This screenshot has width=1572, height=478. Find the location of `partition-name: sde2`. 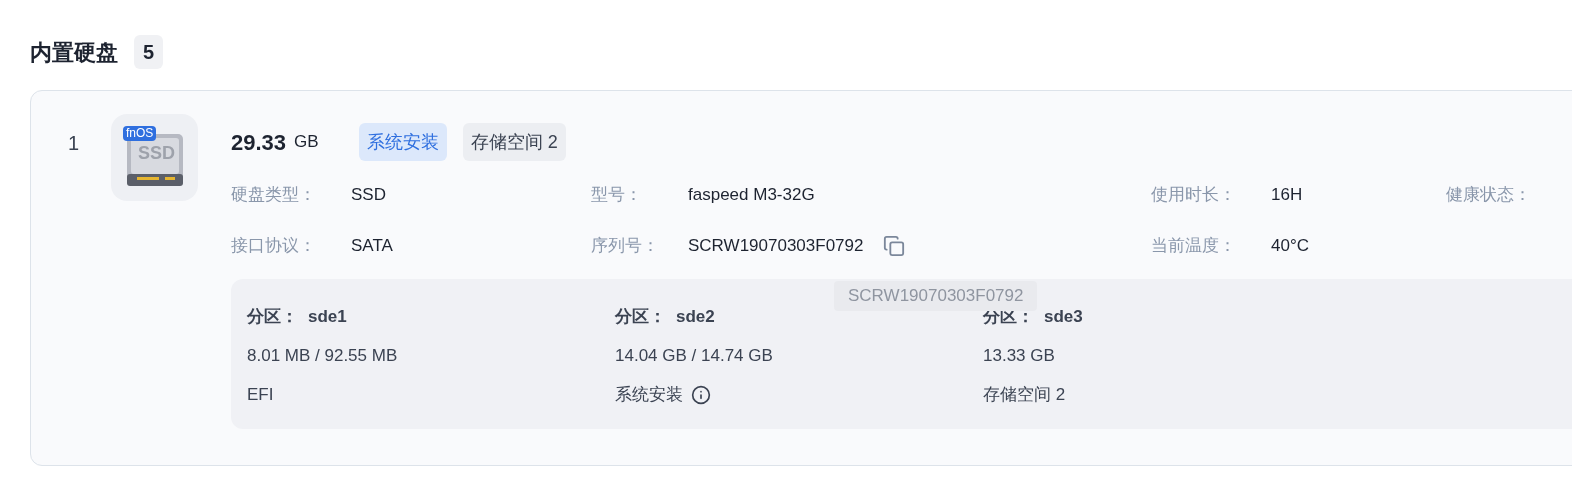

partition-name: sde2 is located at coordinates (695, 317).